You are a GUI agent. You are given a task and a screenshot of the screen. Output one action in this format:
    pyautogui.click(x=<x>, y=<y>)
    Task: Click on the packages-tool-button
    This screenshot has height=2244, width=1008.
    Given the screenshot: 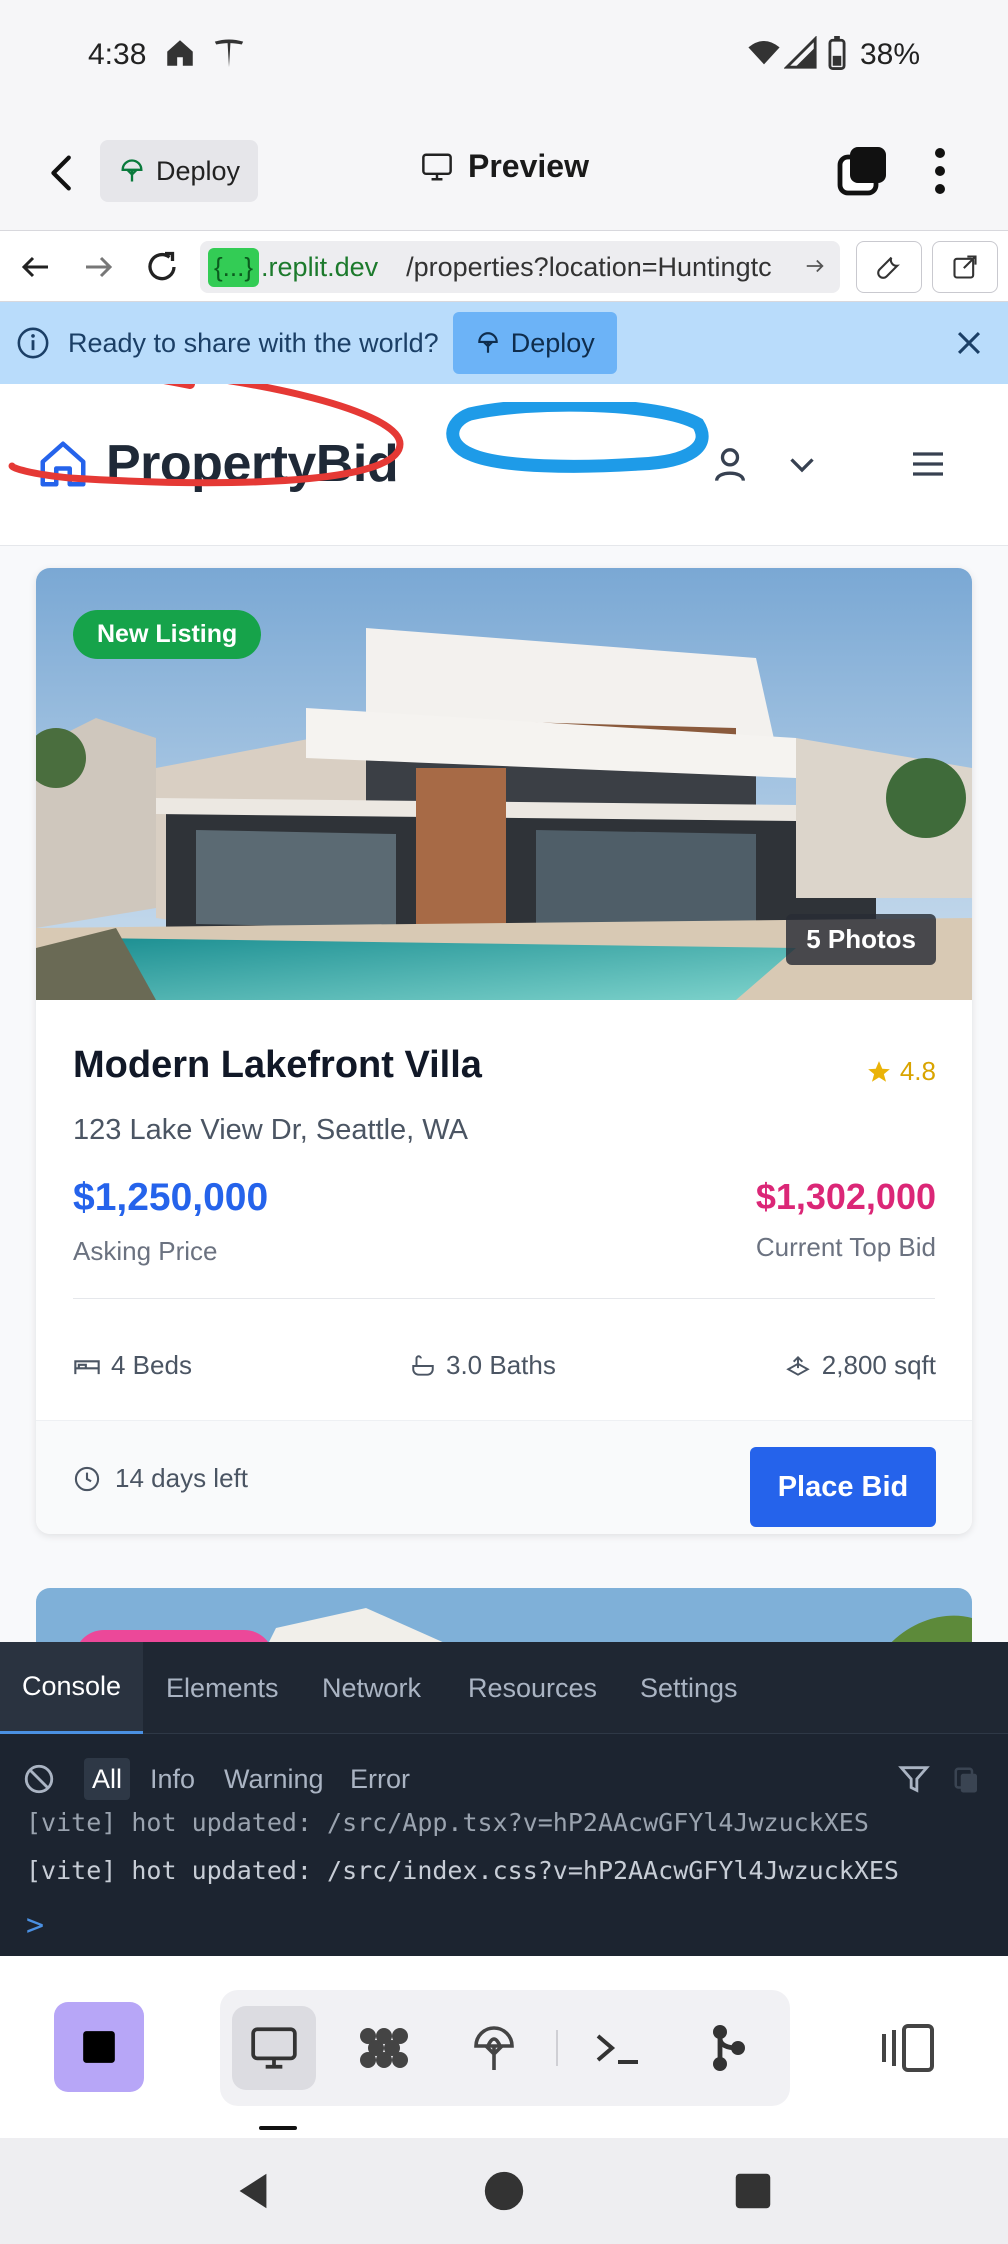 What is the action you would take?
    pyautogui.click(x=384, y=2048)
    